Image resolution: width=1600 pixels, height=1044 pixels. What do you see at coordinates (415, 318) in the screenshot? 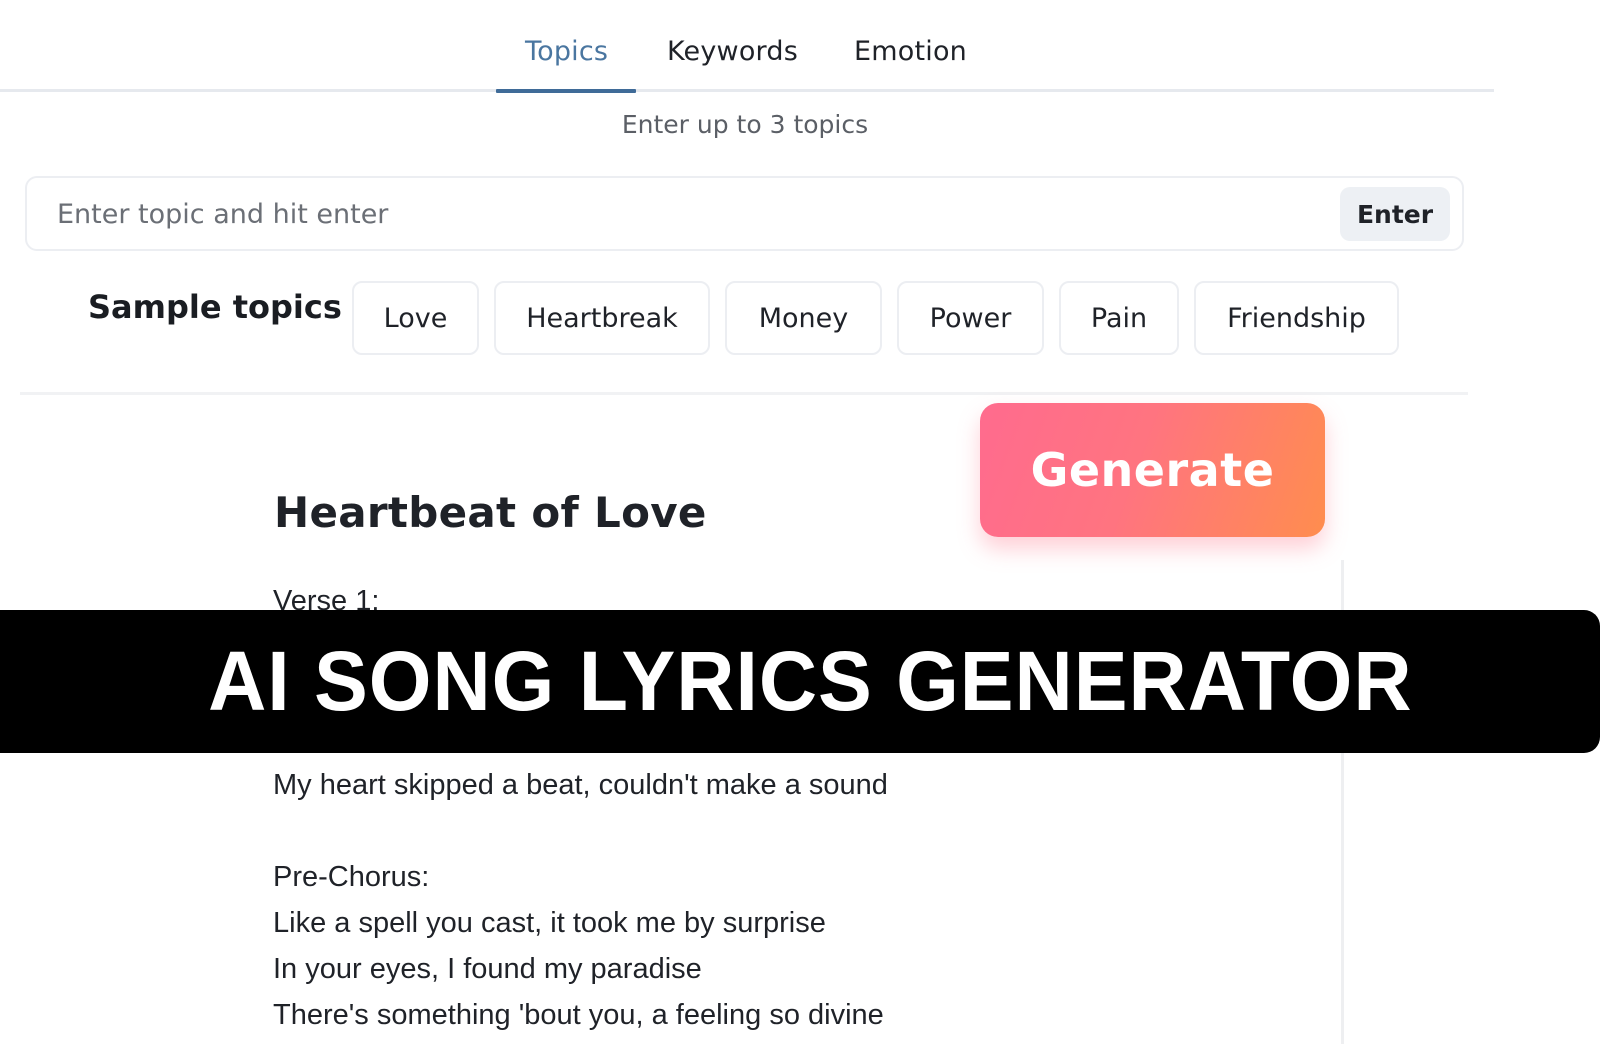
I see `sample-topic-love: Love` at bounding box center [415, 318].